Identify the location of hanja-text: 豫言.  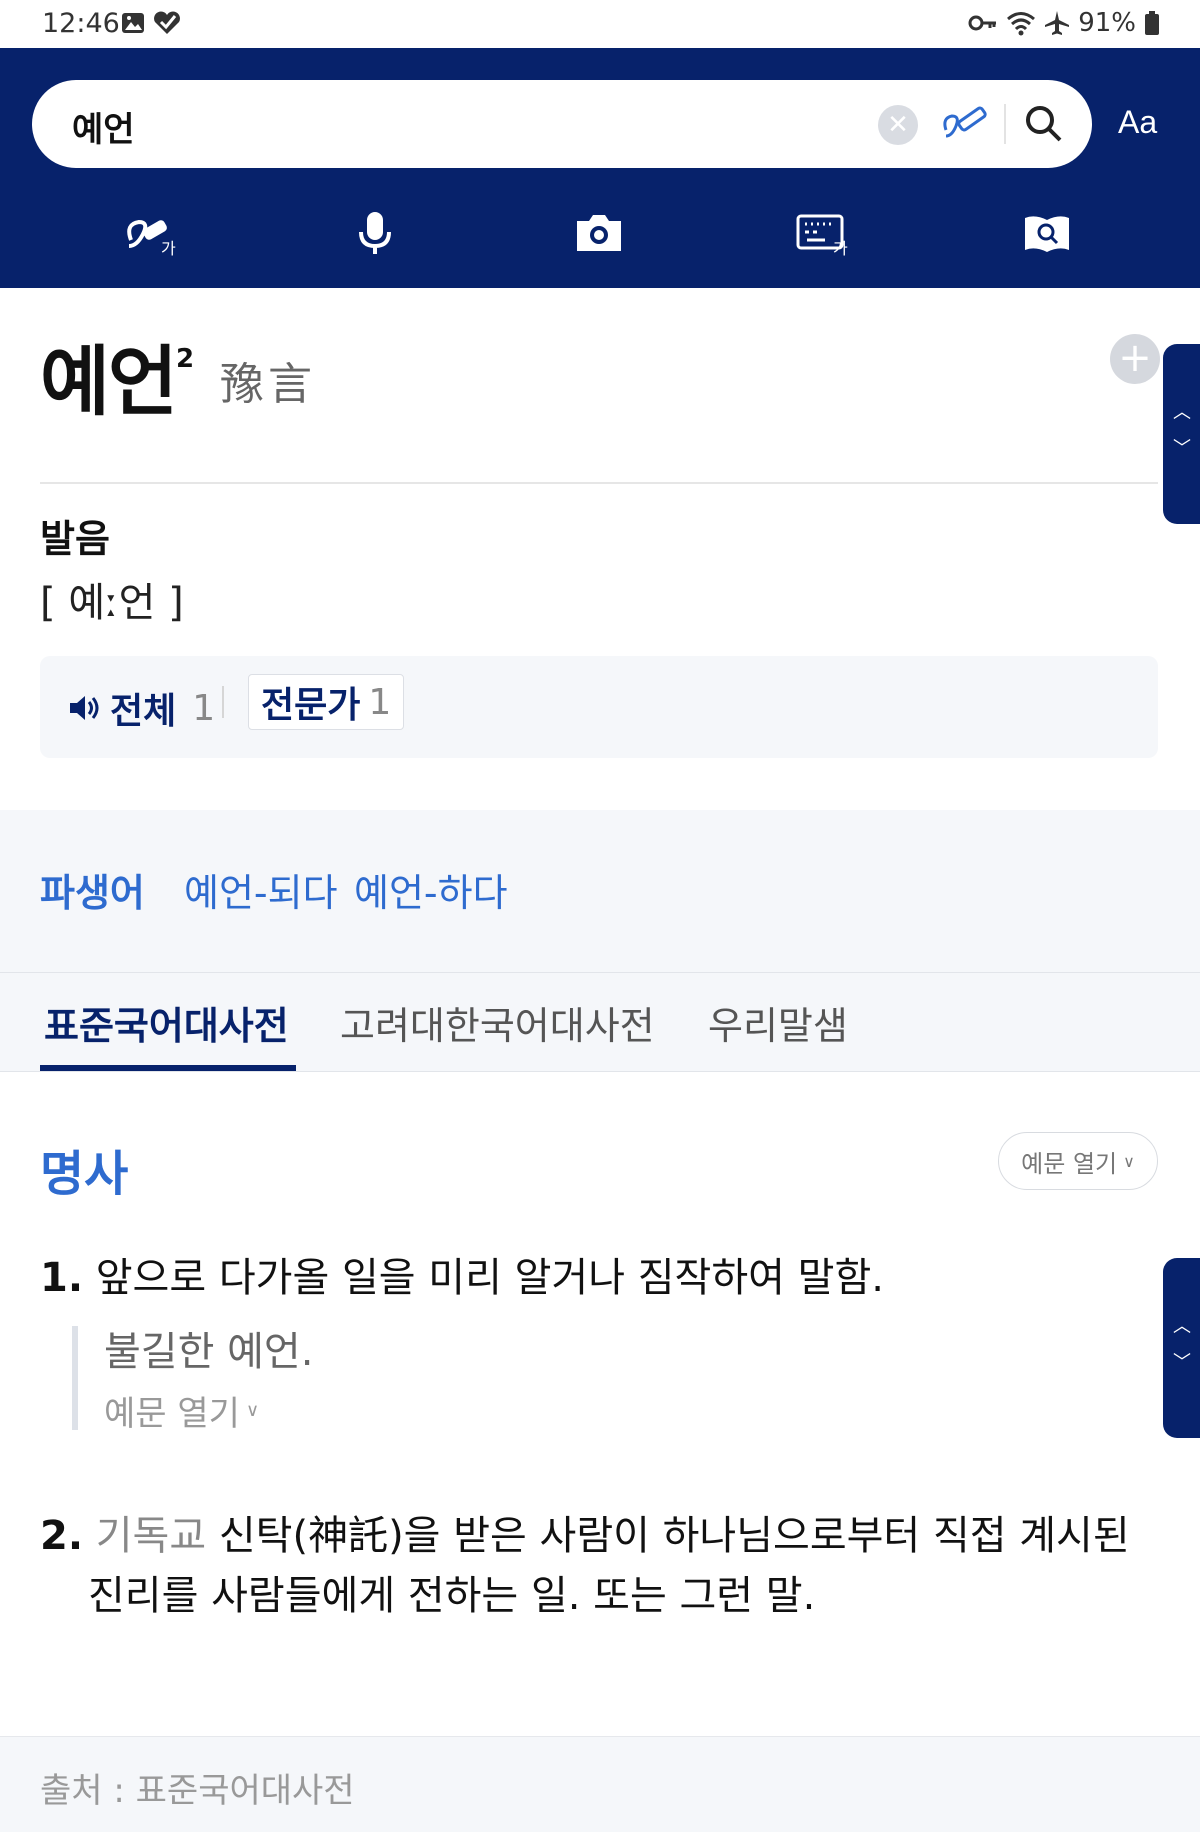
(268, 384).